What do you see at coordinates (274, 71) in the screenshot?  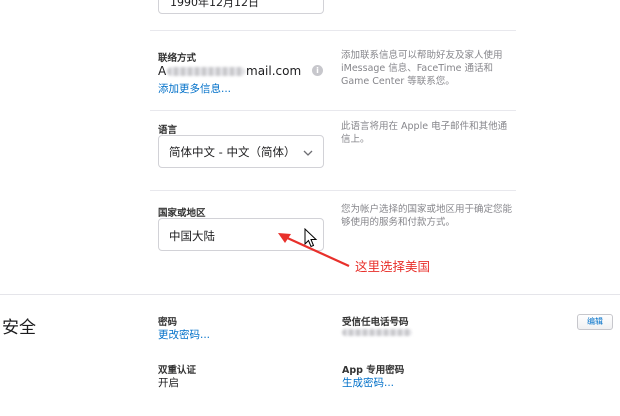 I see `email-domain: mail.com` at bounding box center [274, 71].